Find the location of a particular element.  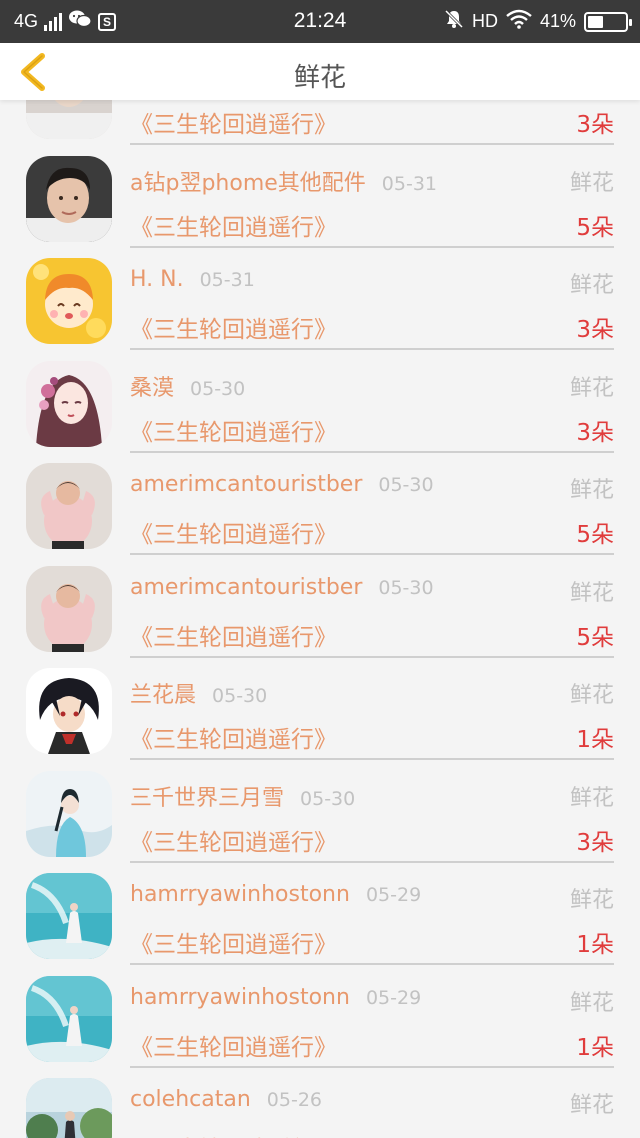

list-item: colehcatan 05-26 鲜花《三生轮回逍遥行》3朵 is located at coordinates (320, 1094).